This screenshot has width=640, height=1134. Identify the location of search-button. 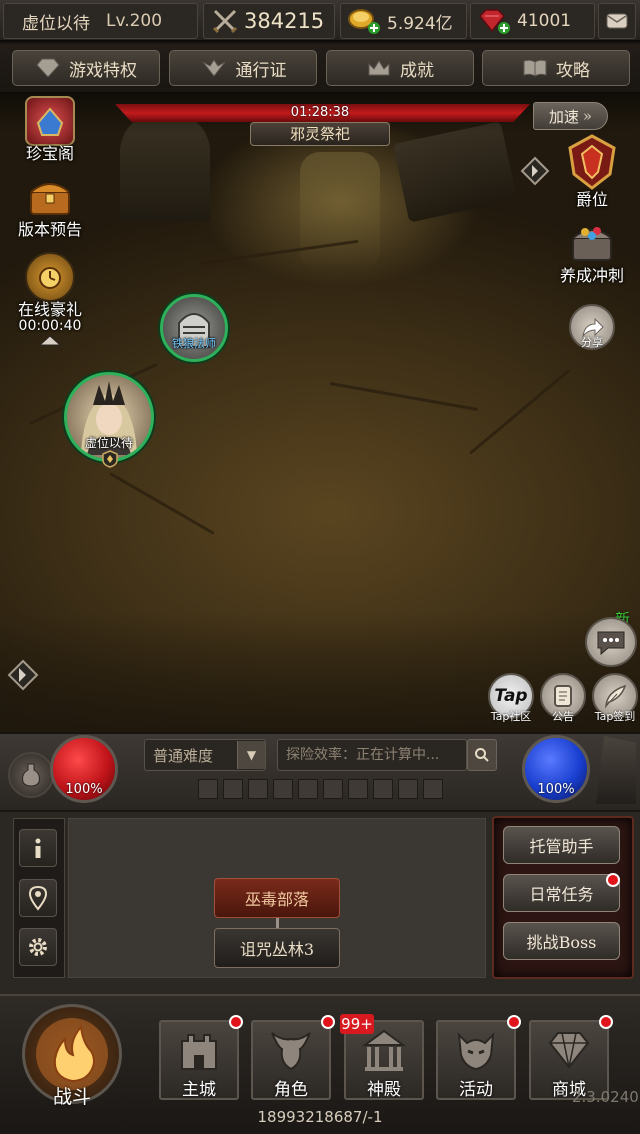
(482, 755).